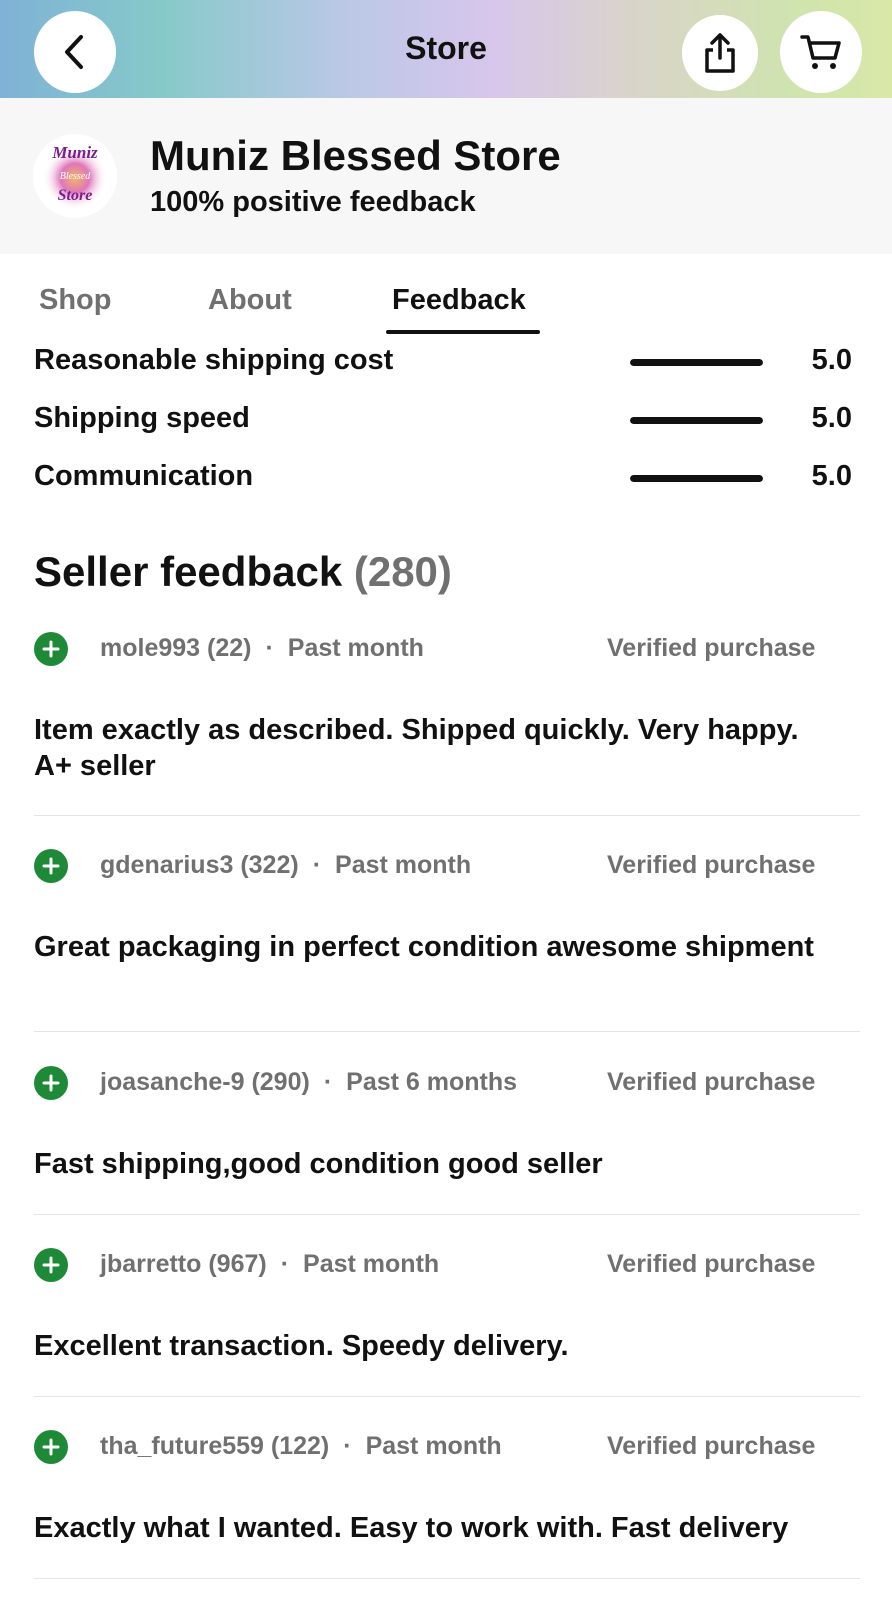 The image size is (892, 1600). I want to click on page-title: Store, so click(446, 48).